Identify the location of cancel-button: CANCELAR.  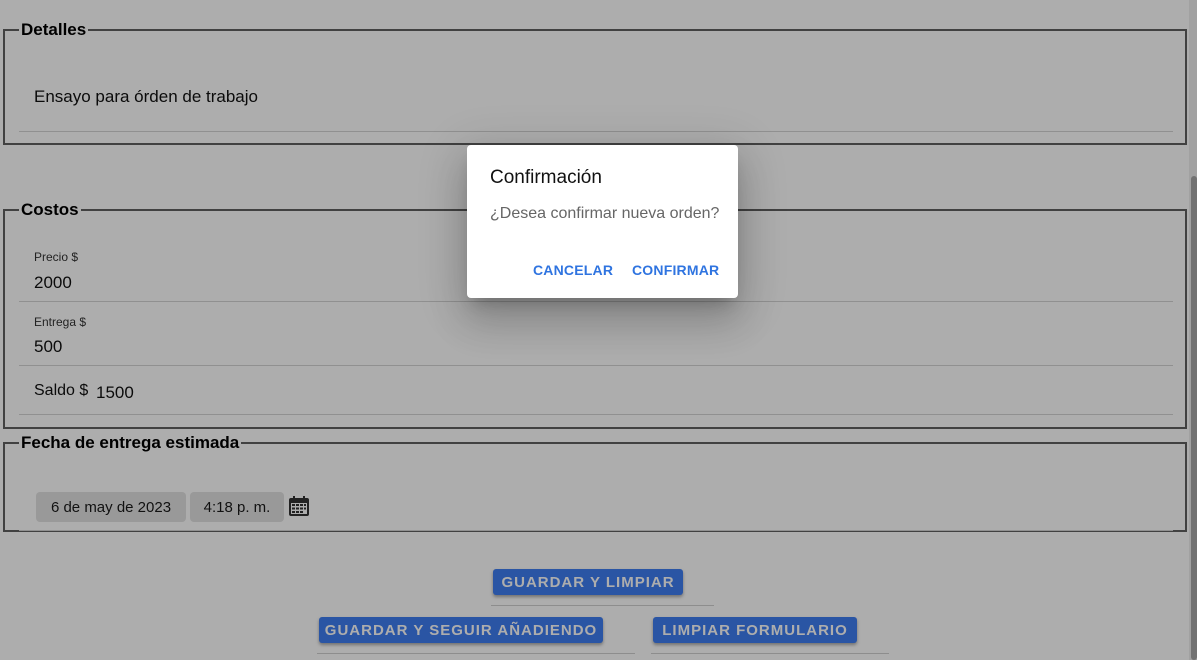
(573, 270).